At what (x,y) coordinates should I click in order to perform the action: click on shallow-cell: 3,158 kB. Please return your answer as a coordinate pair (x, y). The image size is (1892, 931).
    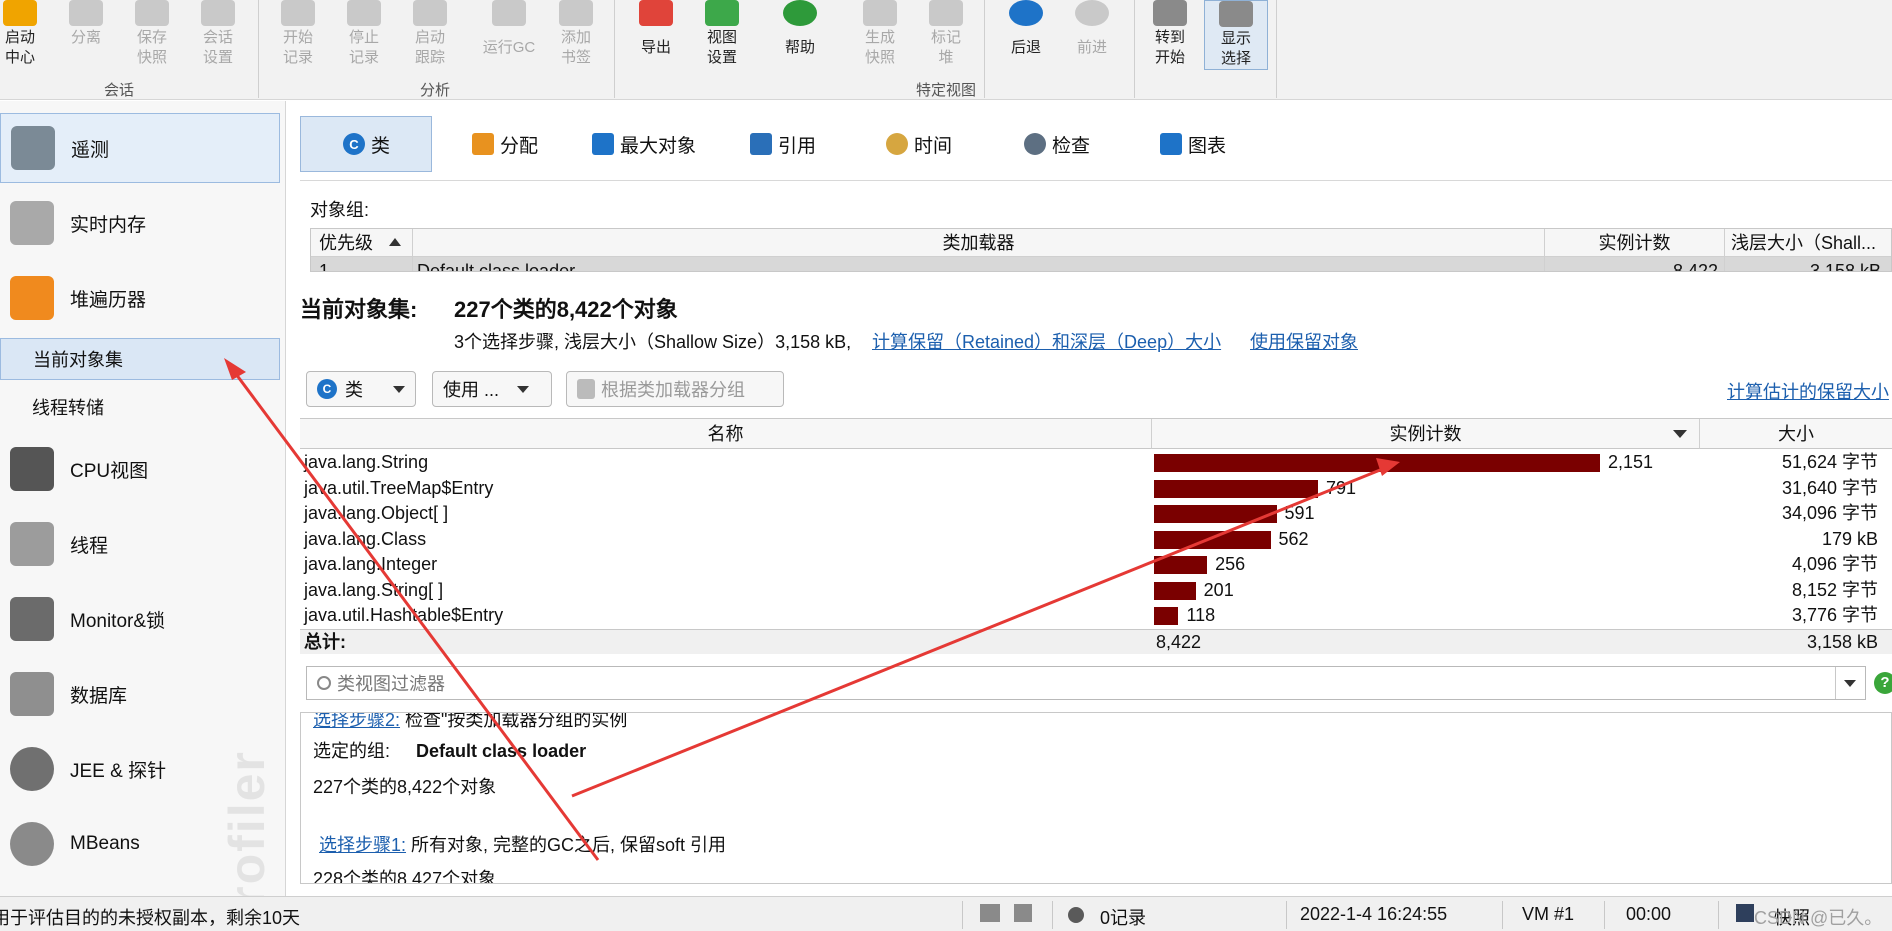
    Looking at the image, I should click on (1845, 266).